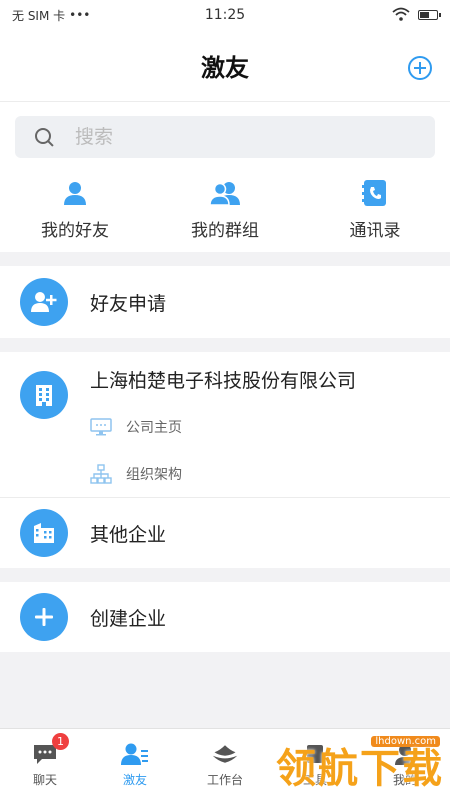  I want to click on tab-workbench: 工作台, so click(225, 764).